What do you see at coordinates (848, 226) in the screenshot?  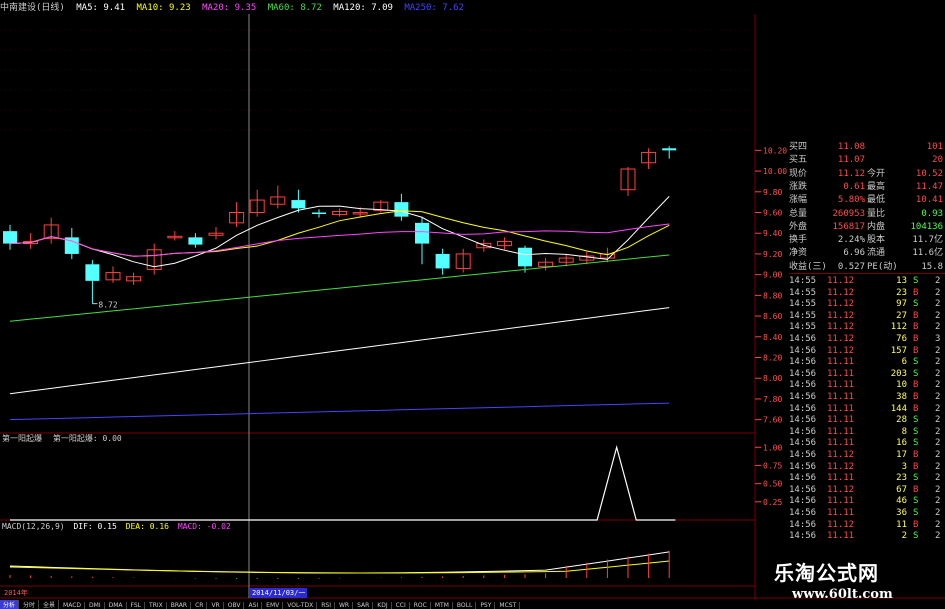 I see `quote-val: 156817` at bounding box center [848, 226].